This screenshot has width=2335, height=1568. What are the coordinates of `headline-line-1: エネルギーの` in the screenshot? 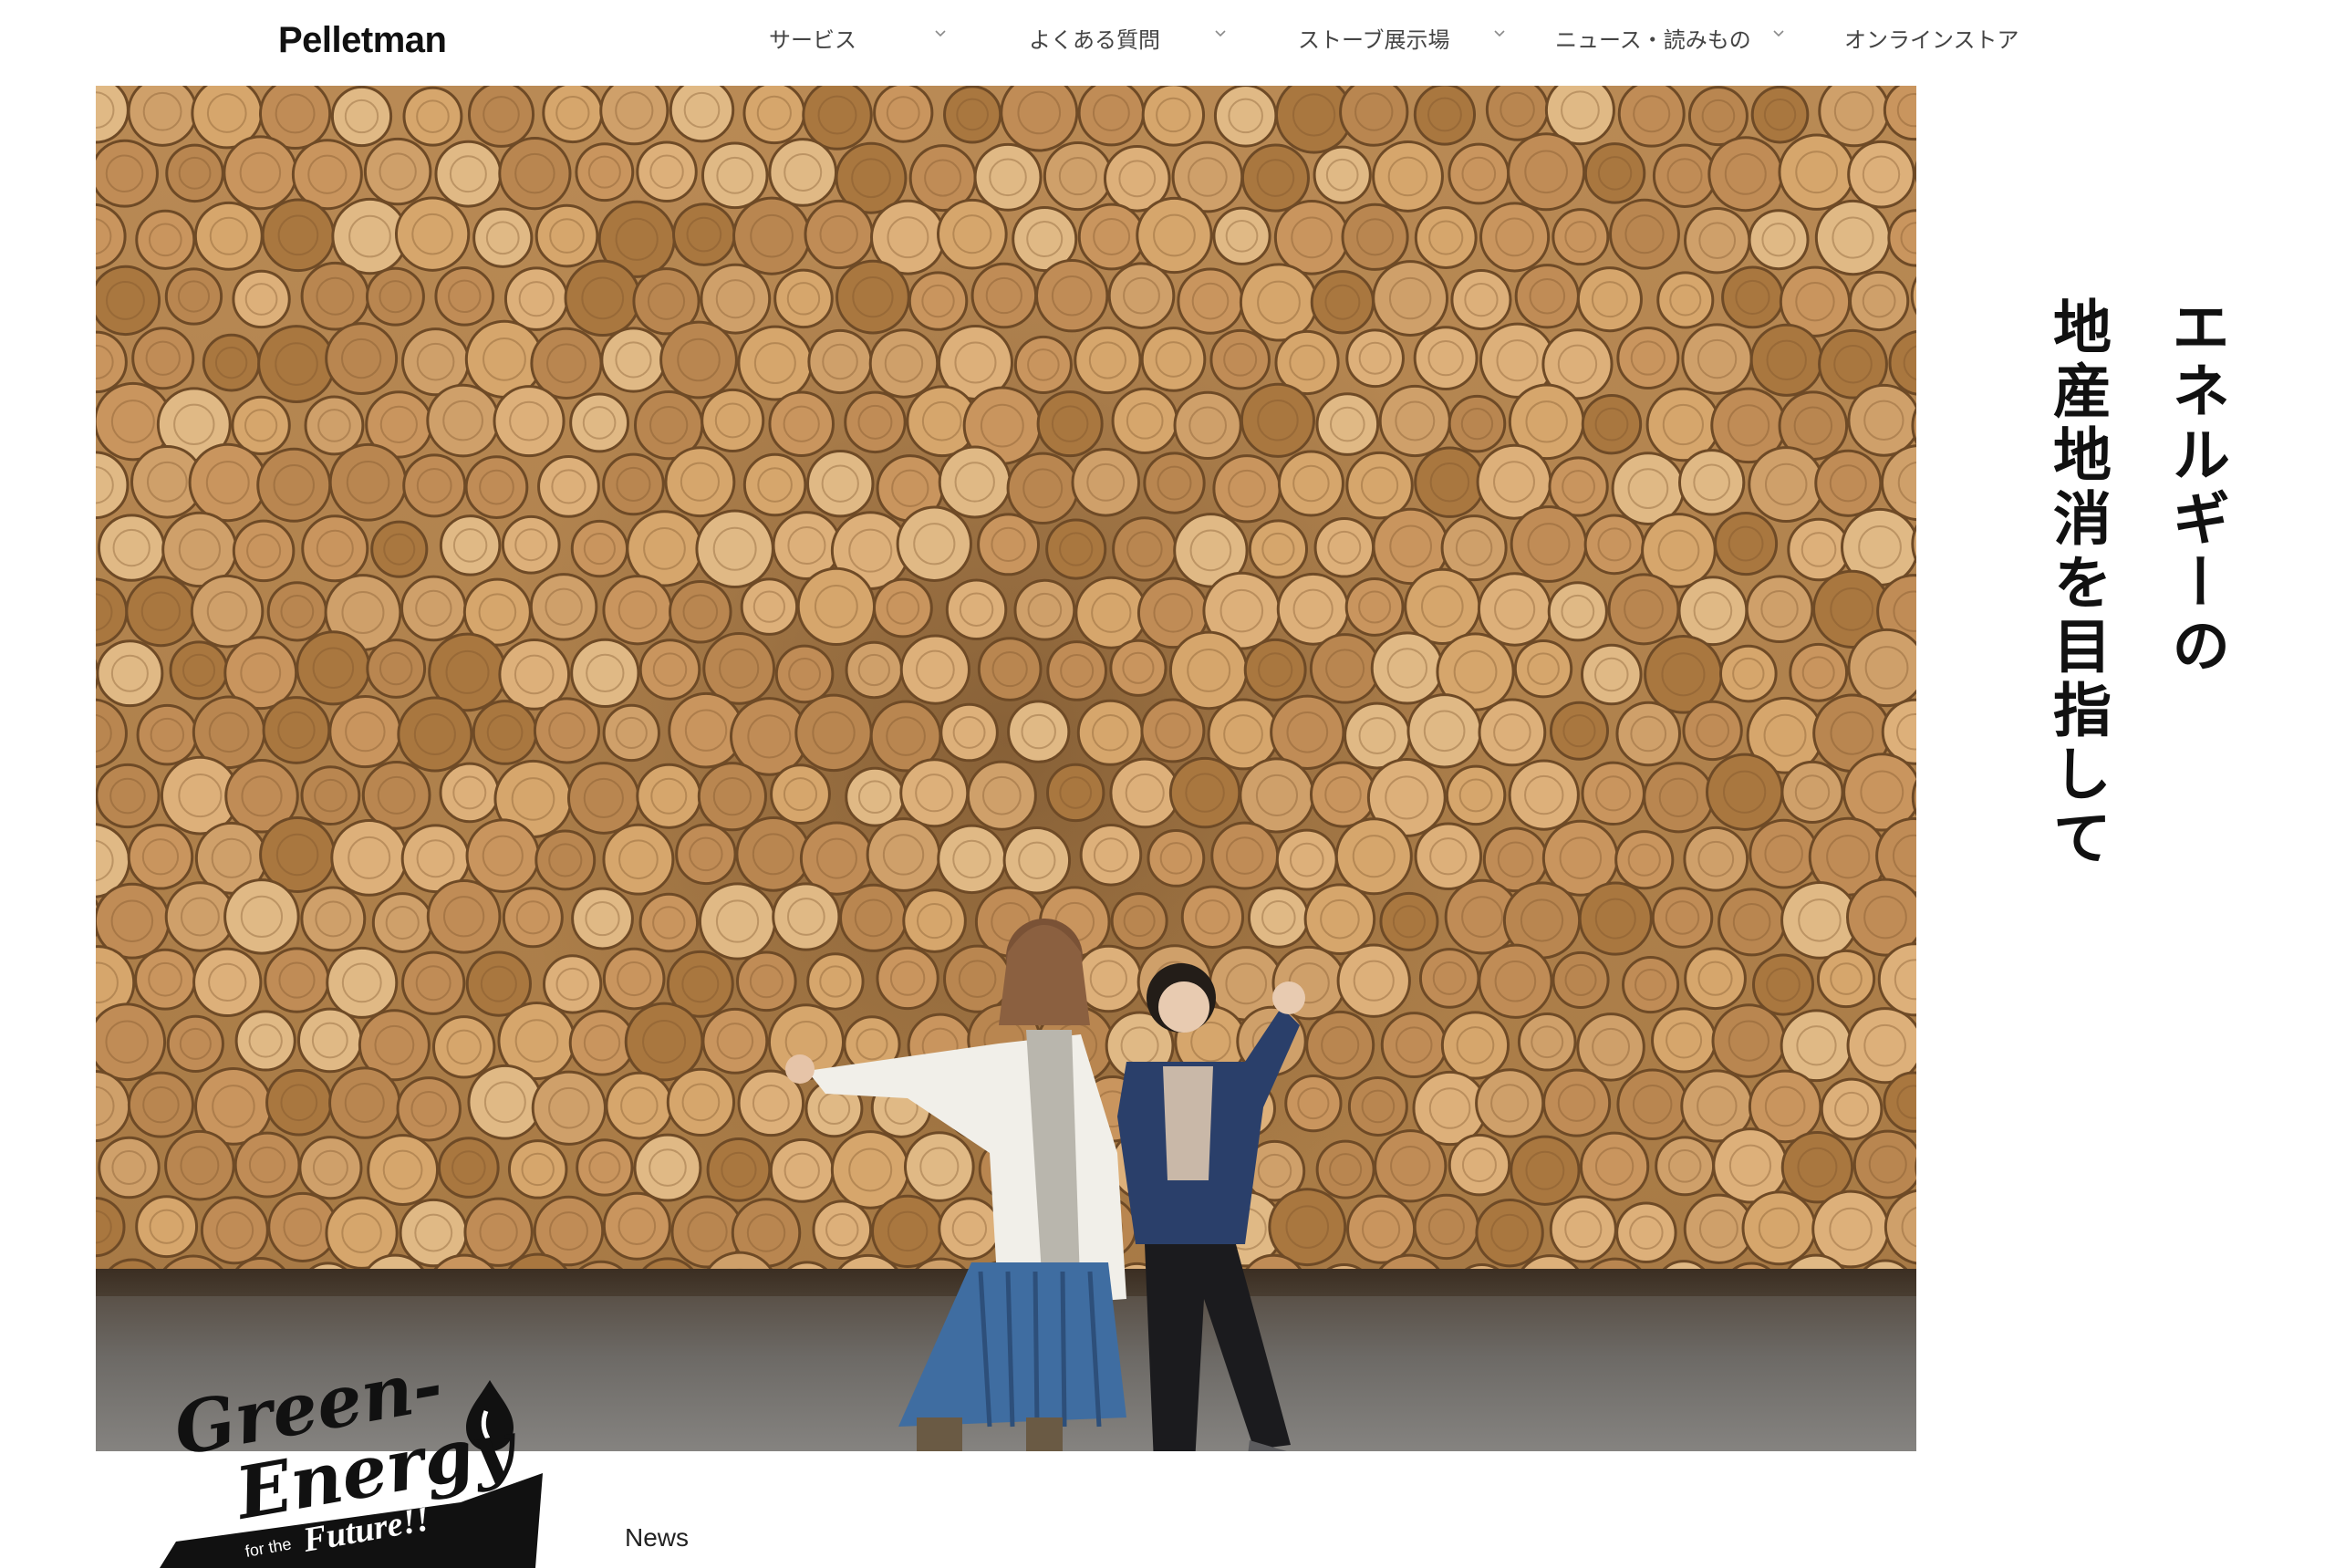 It's located at (2196, 488).